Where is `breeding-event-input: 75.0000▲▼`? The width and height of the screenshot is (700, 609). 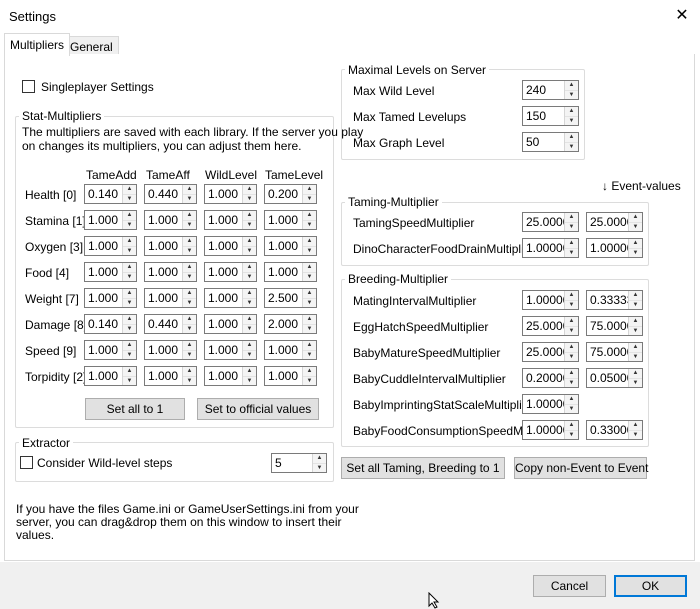
breeding-event-input: 75.0000▲▼ is located at coordinates (614, 352).